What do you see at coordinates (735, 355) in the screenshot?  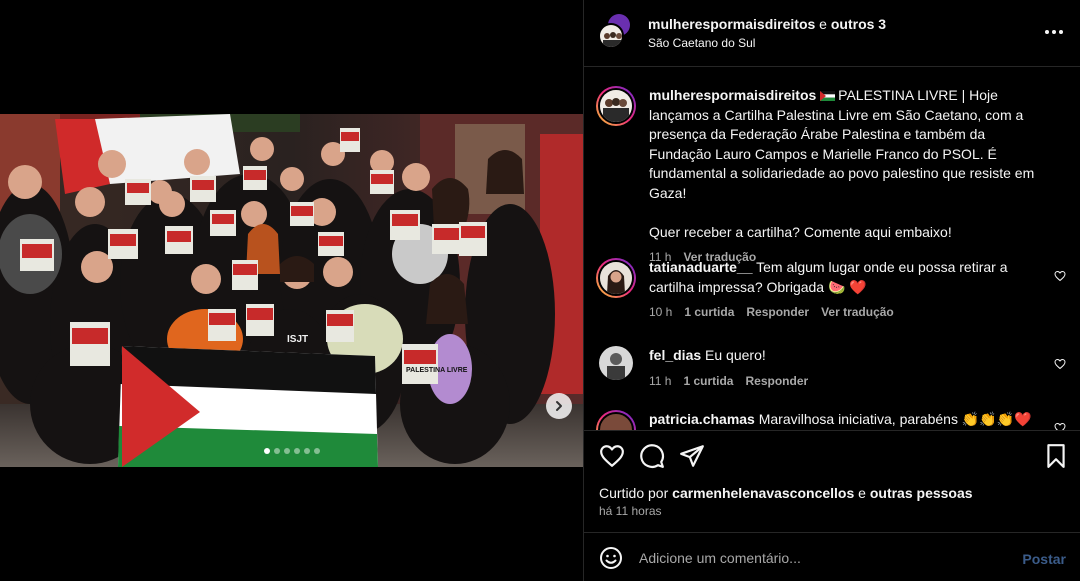 I see `comment-text: Eu quero!` at bounding box center [735, 355].